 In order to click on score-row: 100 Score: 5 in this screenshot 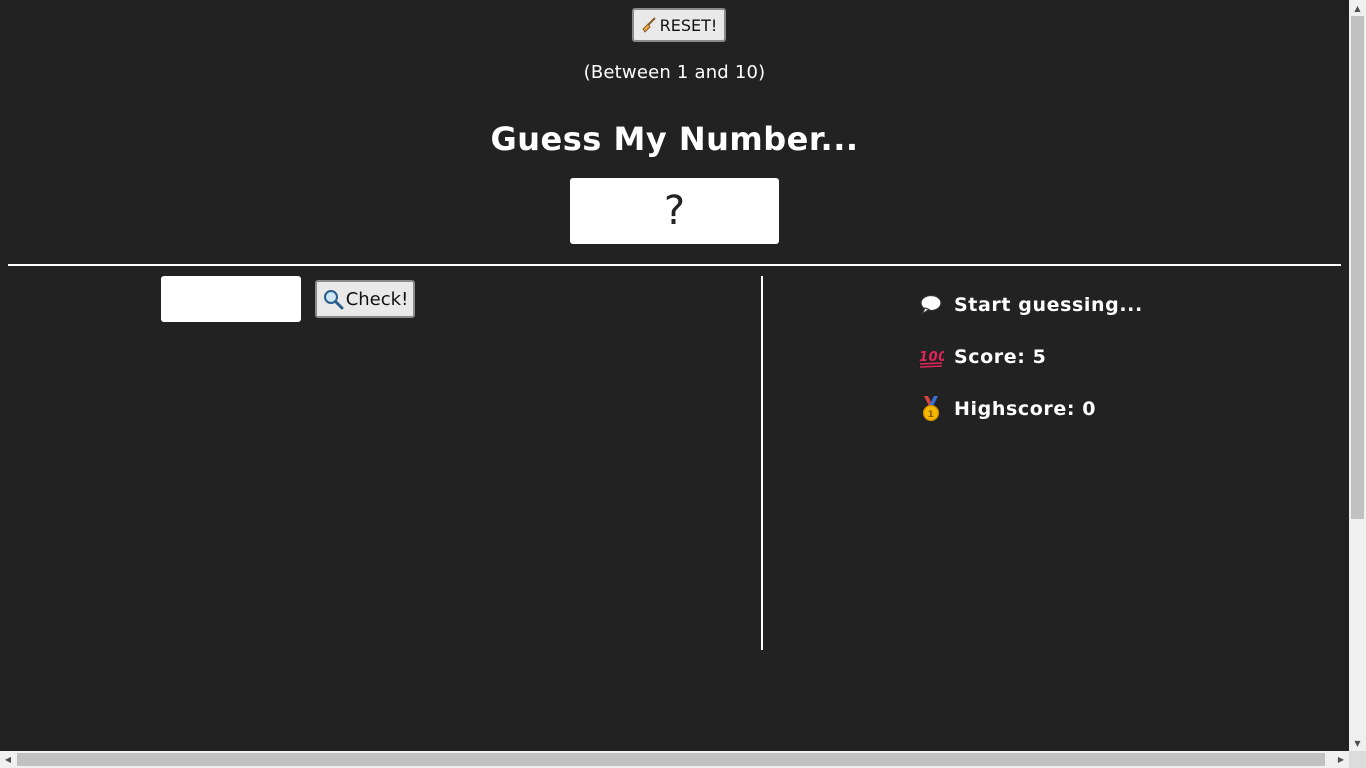, I will do `click(982, 357)`.